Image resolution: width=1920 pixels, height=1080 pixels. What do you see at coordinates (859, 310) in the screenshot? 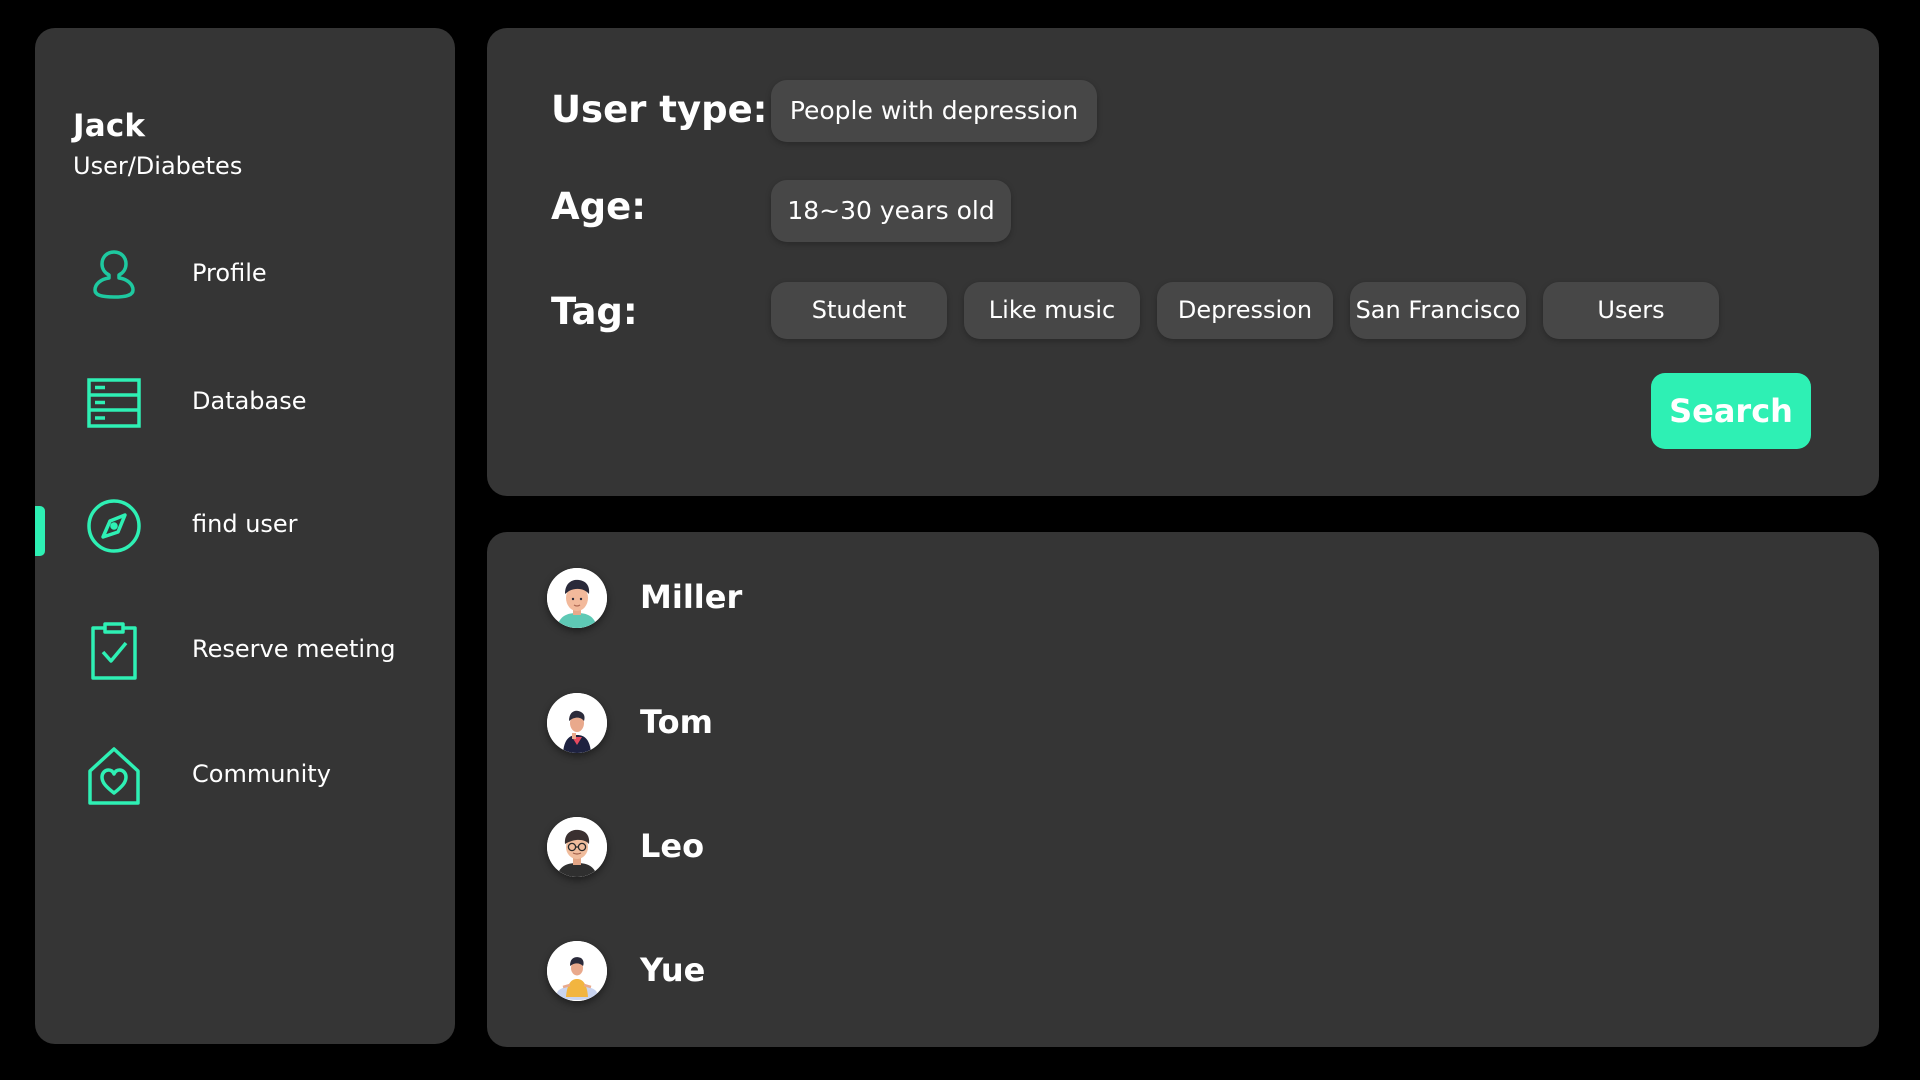
I see `tag-chip: Student` at bounding box center [859, 310].